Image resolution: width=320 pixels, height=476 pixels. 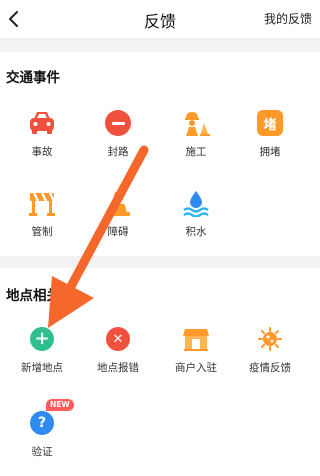 What do you see at coordinates (118, 232) in the screenshot?
I see `item-label: 障碍` at bounding box center [118, 232].